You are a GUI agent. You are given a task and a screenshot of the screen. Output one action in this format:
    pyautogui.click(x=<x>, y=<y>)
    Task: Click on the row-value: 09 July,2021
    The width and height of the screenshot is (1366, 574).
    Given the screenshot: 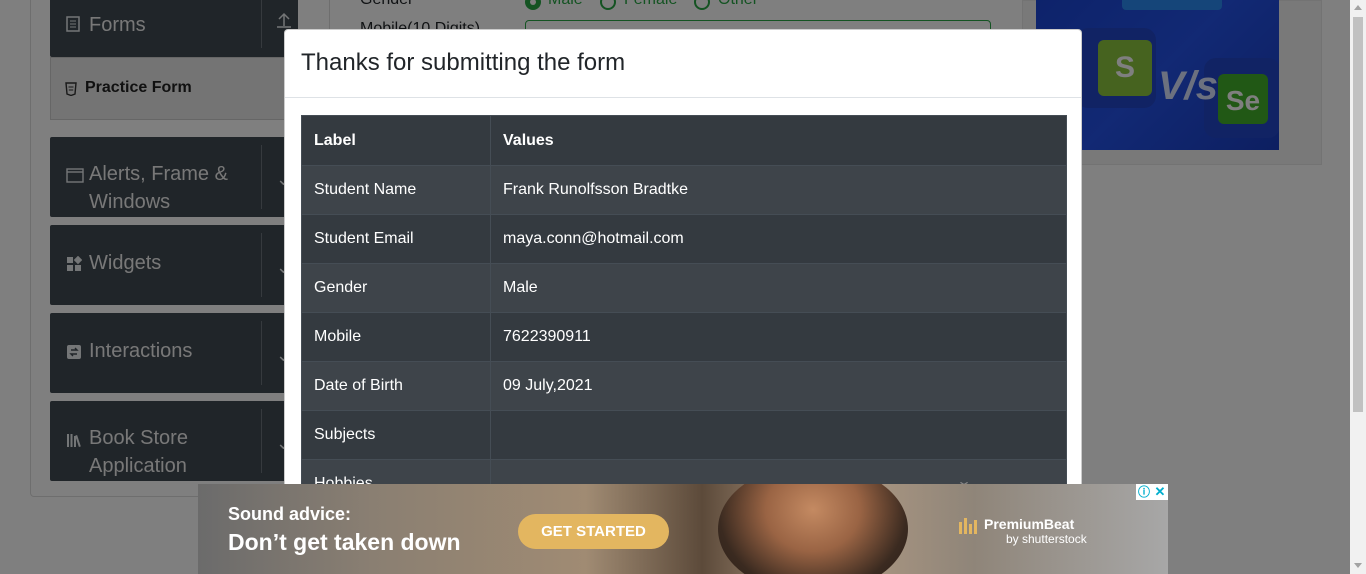 What is the action you would take?
    pyautogui.click(x=778, y=386)
    